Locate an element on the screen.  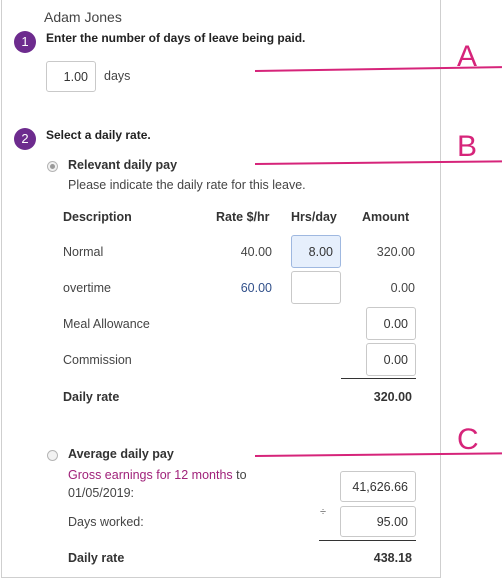
row-normal-rate: 40.00 is located at coordinates (256, 252).